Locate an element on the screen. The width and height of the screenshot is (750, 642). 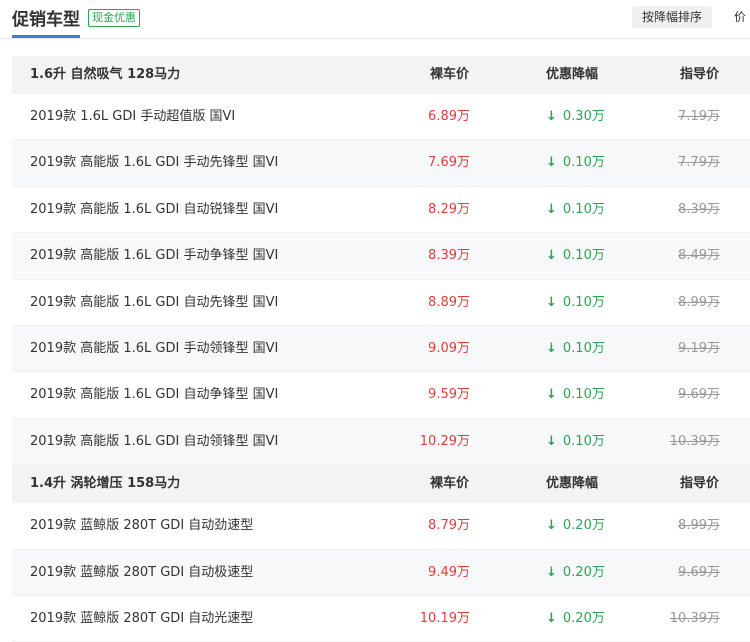
cash-discount-badge: 现金优惠 is located at coordinates (114, 18).